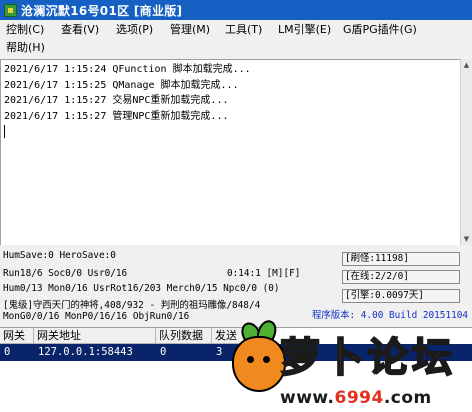  What do you see at coordinates (17, 336) in the screenshot?
I see `col-header-gateway: 网关` at bounding box center [17, 336].